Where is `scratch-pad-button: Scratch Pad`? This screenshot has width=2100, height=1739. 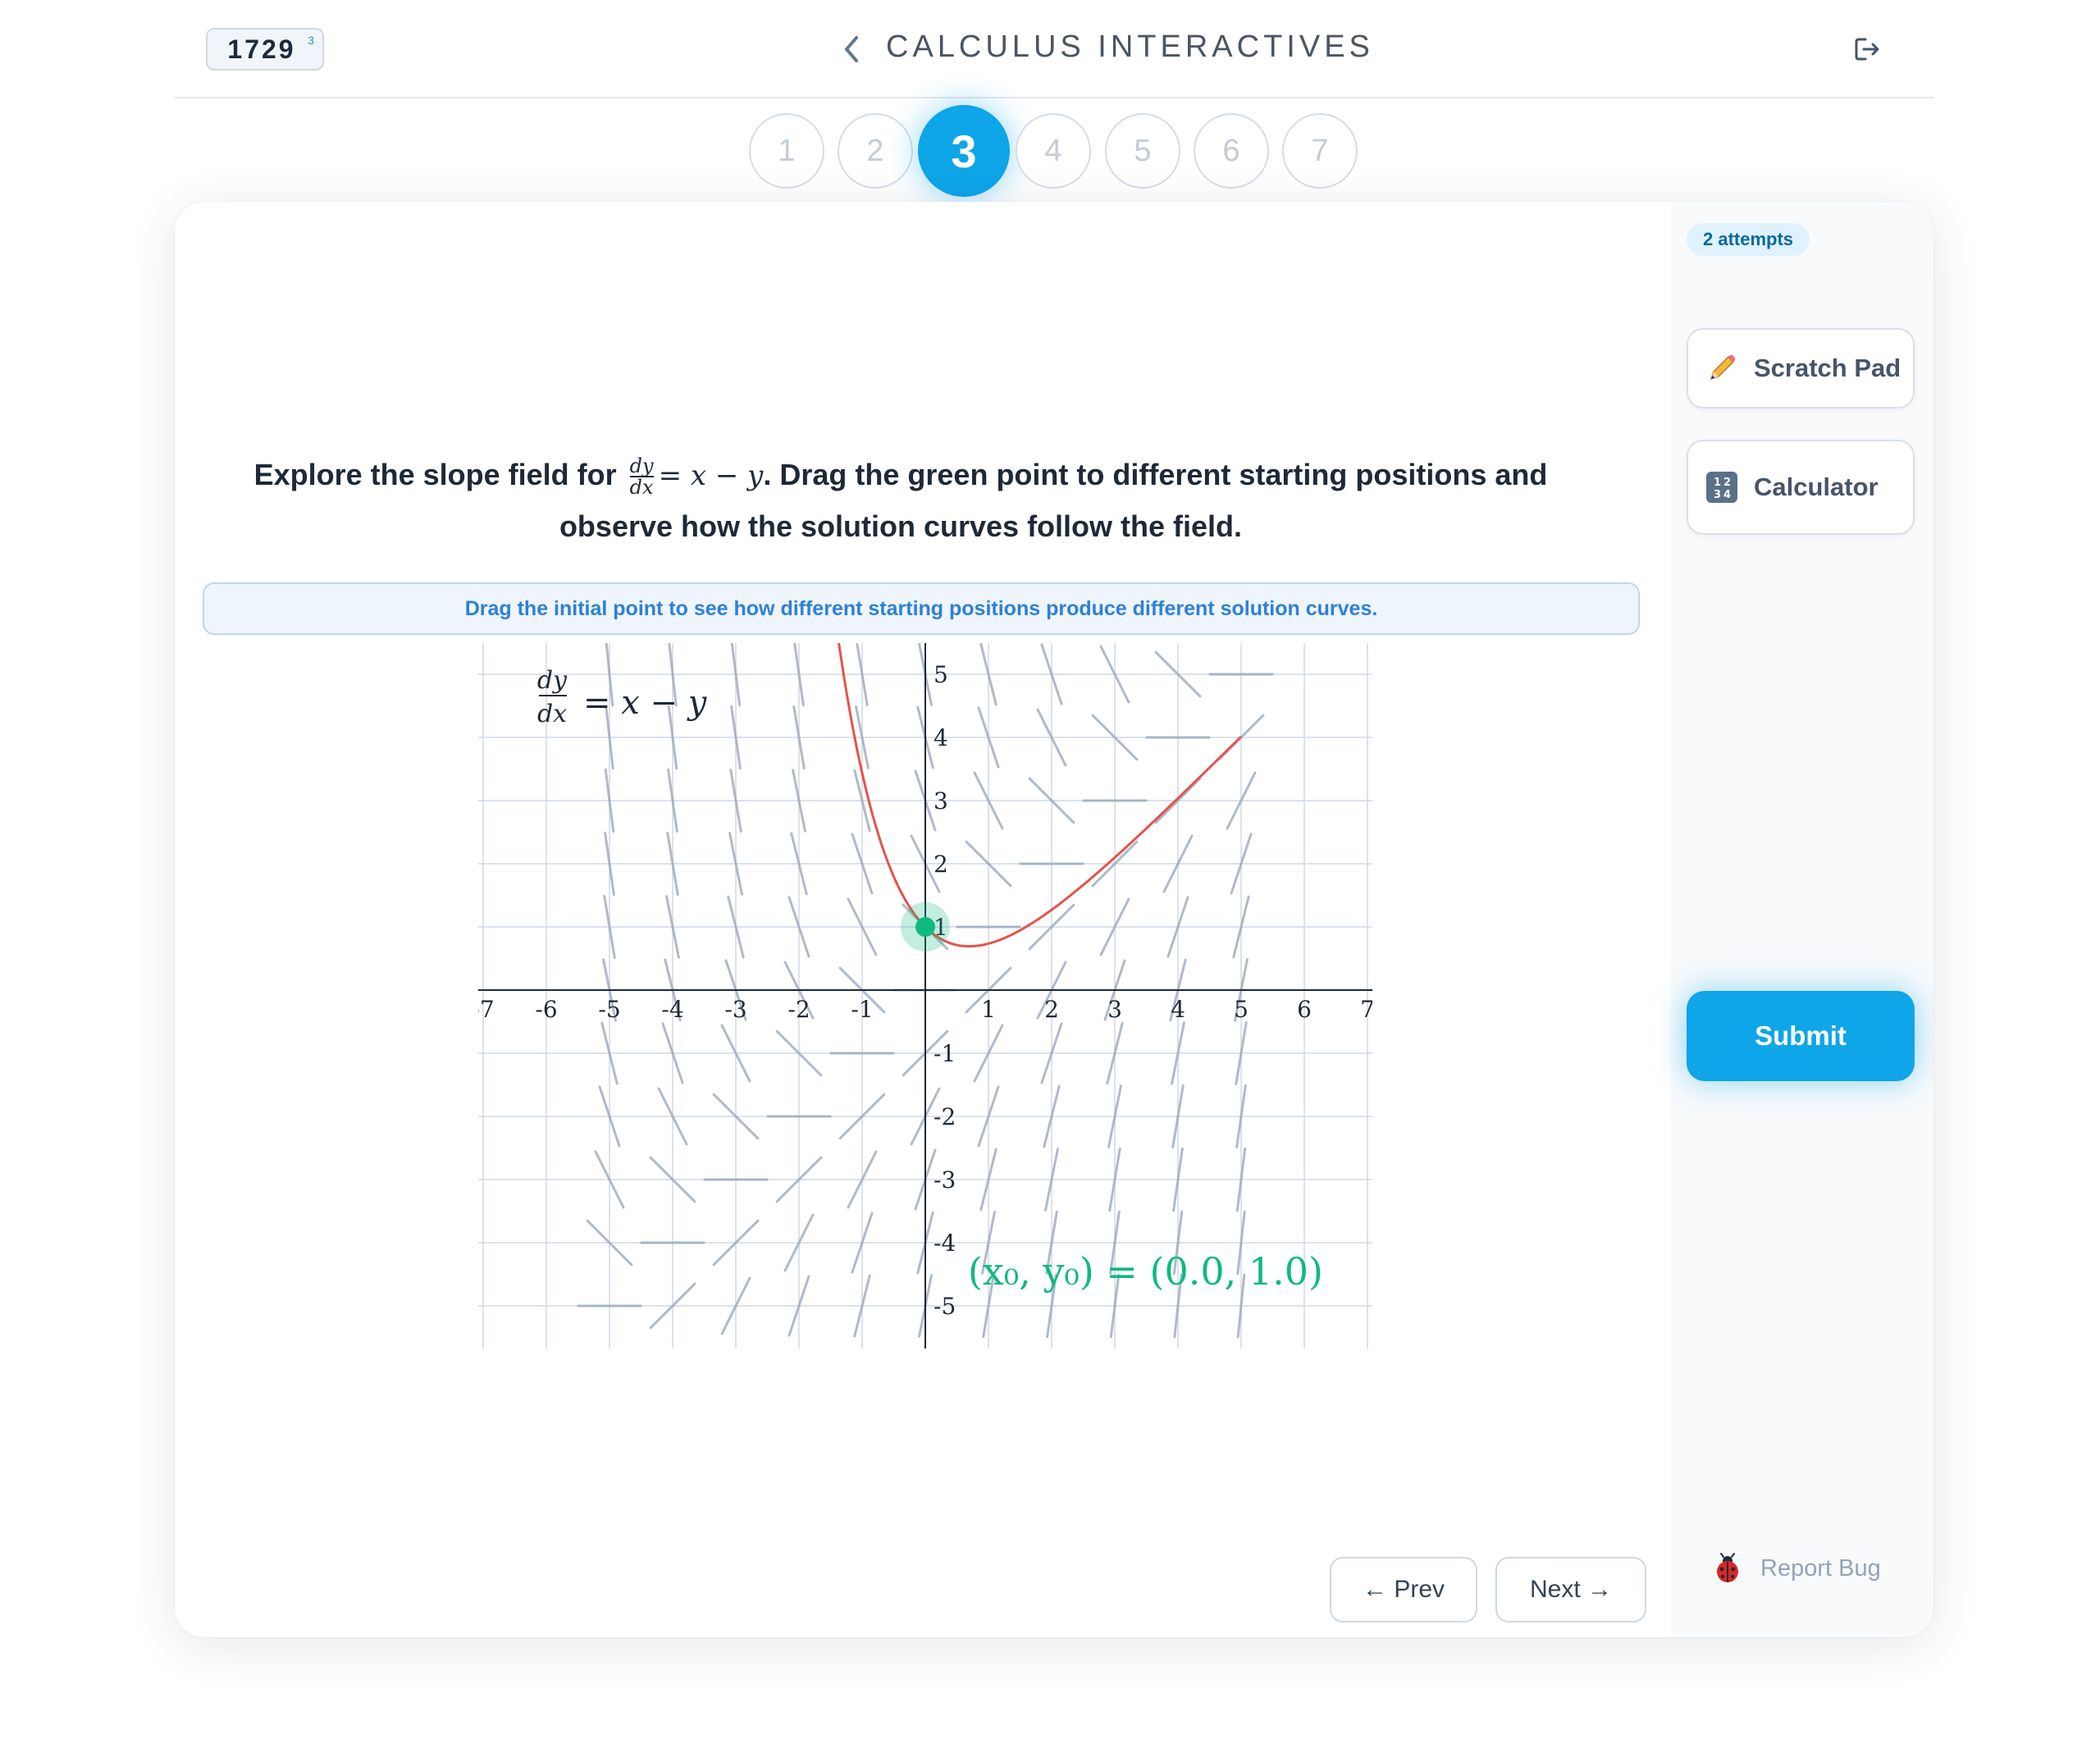 scratch-pad-button: Scratch Pad is located at coordinates (1801, 368).